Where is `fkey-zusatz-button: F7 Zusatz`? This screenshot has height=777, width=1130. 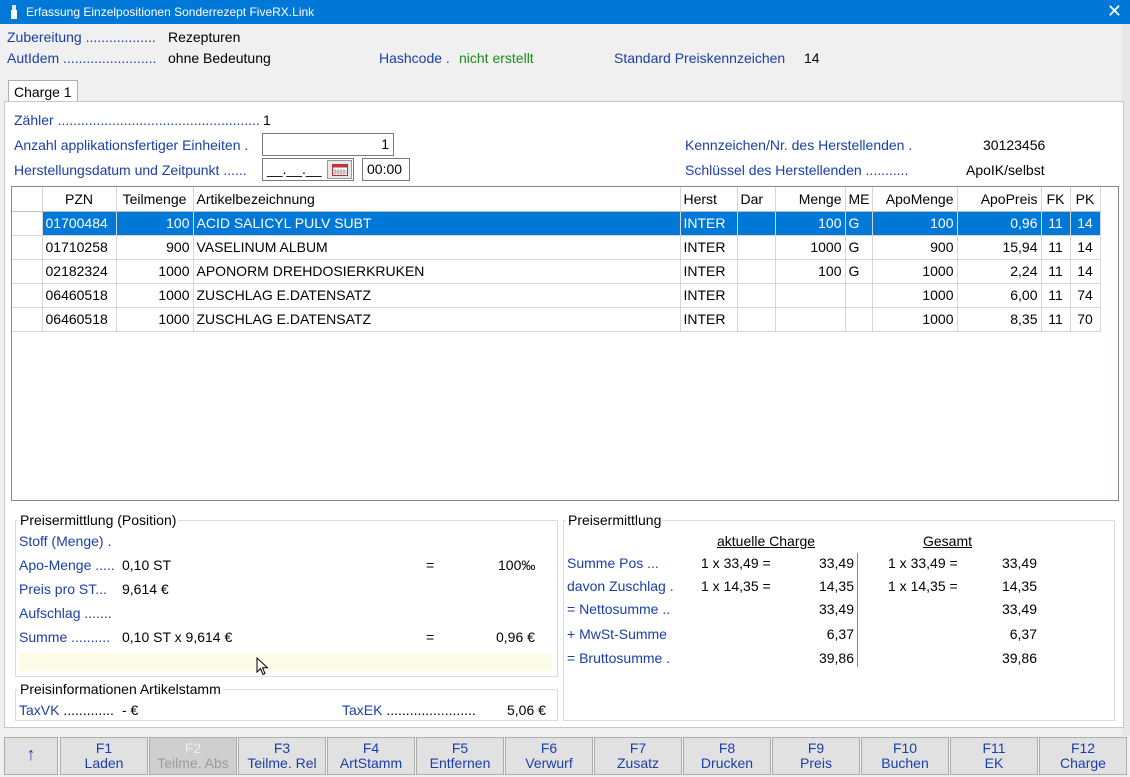 fkey-zusatz-button: F7 Zusatz is located at coordinates (638, 756).